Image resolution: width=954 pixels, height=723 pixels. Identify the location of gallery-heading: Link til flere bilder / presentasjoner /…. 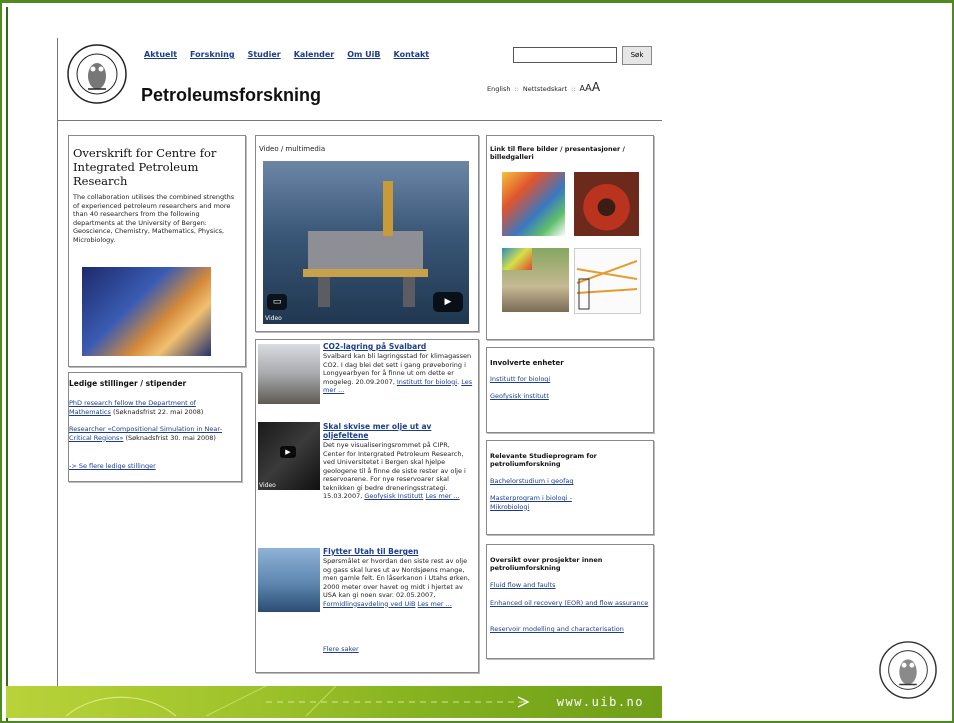
(570, 153).